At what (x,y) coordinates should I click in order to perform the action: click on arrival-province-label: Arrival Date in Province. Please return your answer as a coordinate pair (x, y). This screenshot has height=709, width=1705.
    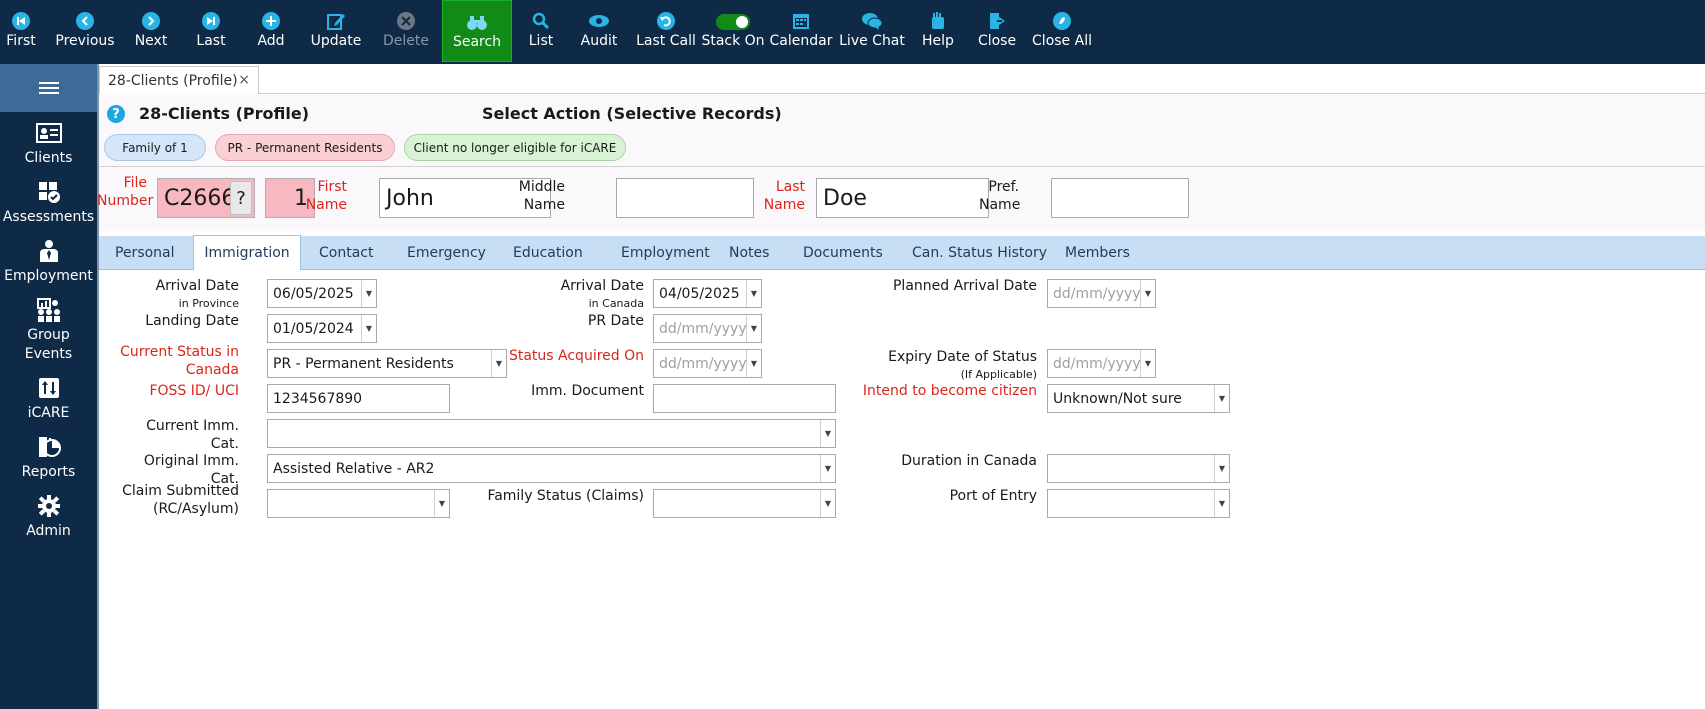
    Looking at the image, I should click on (197, 294).